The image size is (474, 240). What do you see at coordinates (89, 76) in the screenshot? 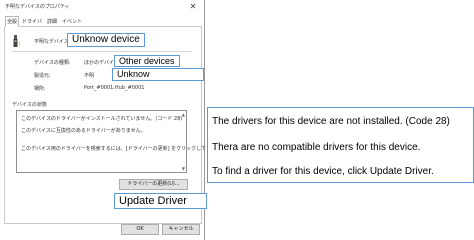
I see `manufacturer-value: 不明` at bounding box center [89, 76].